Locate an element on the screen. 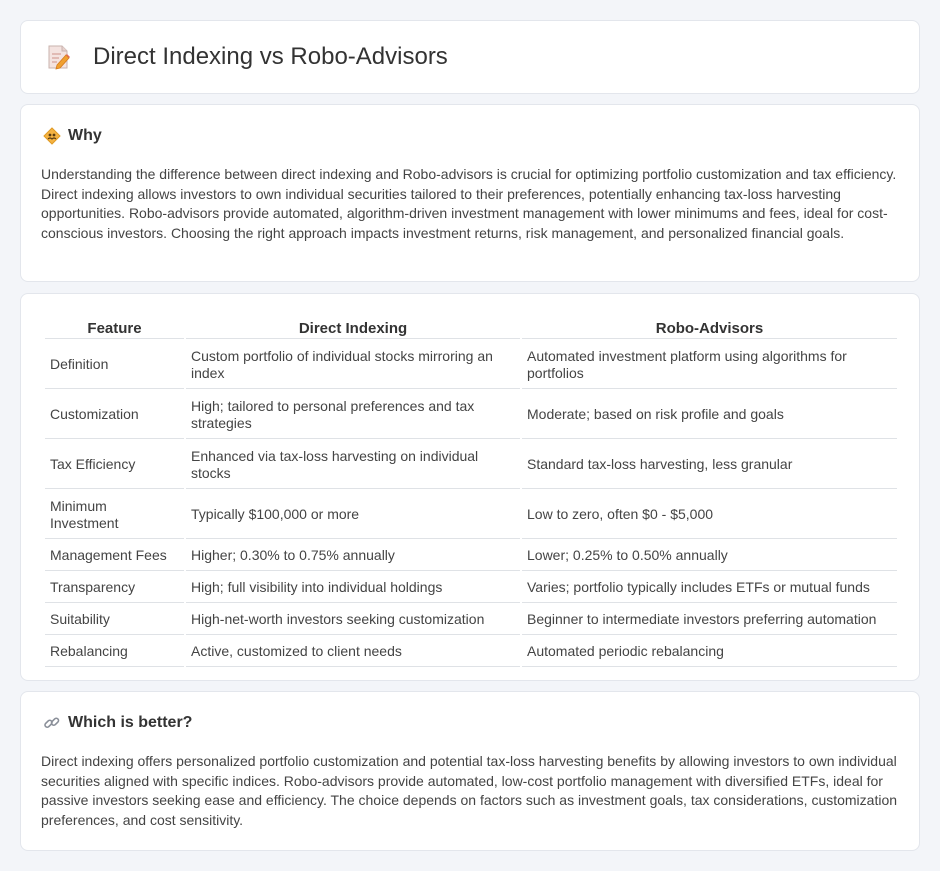 This screenshot has width=940, height=871. table-header-row: Feature Direct Indexing Robo-Advisors is located at coordinates (471, 328).